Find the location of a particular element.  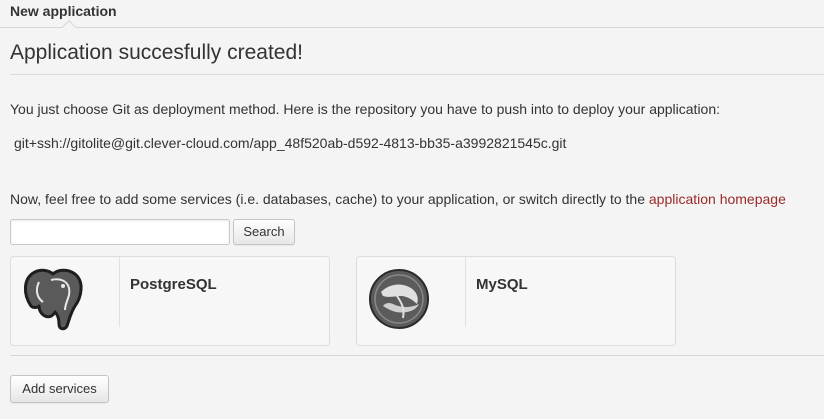

tab-pointer-arrow is located at coordinates (69, 27).